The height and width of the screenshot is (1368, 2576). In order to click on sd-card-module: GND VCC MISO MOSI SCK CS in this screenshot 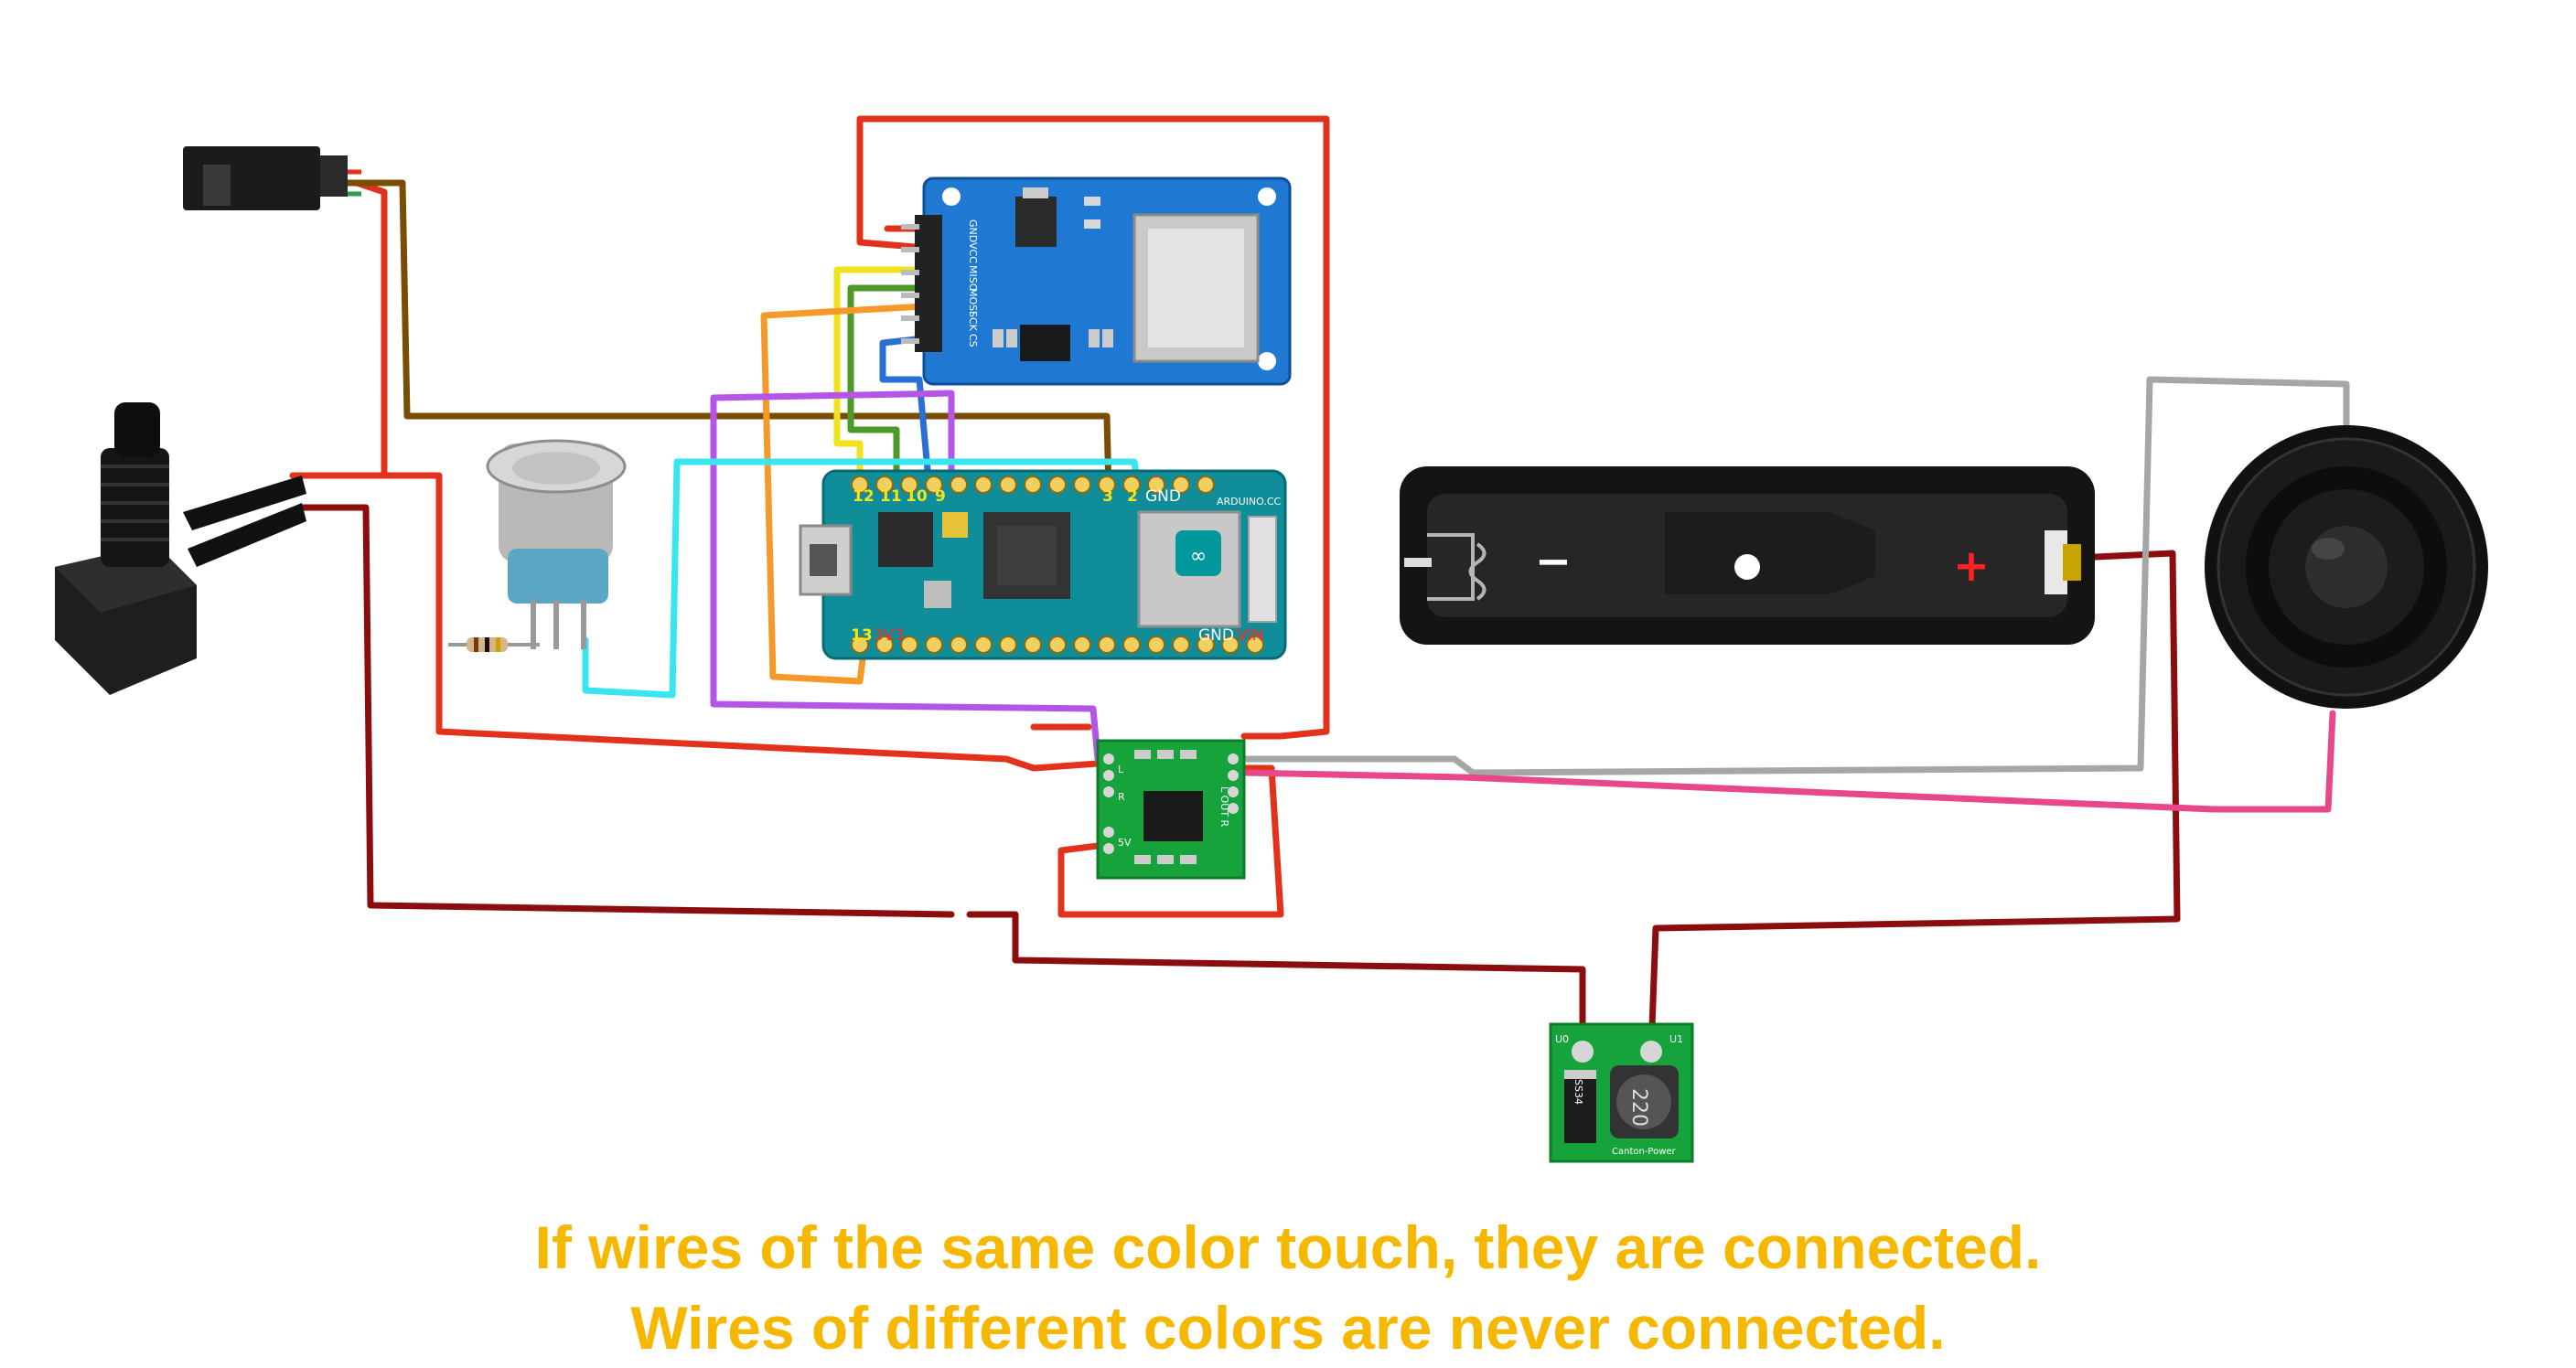, I will do `click(1096, 281)`.